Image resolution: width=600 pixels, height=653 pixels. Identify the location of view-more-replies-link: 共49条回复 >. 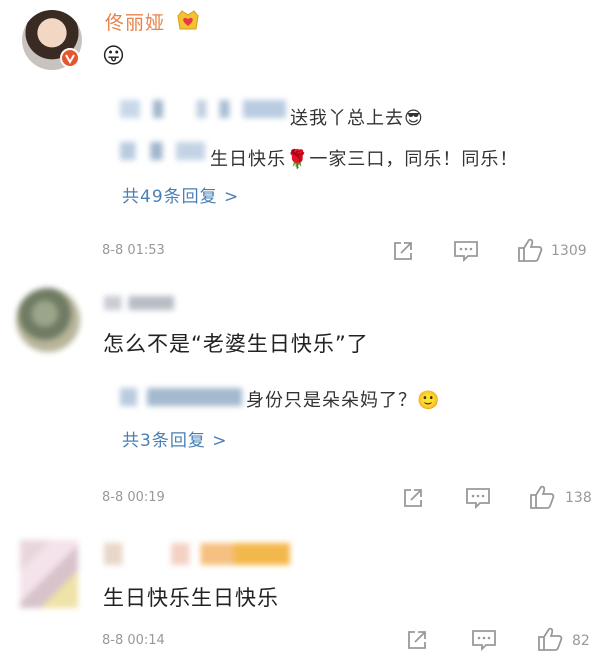
(180, 194).